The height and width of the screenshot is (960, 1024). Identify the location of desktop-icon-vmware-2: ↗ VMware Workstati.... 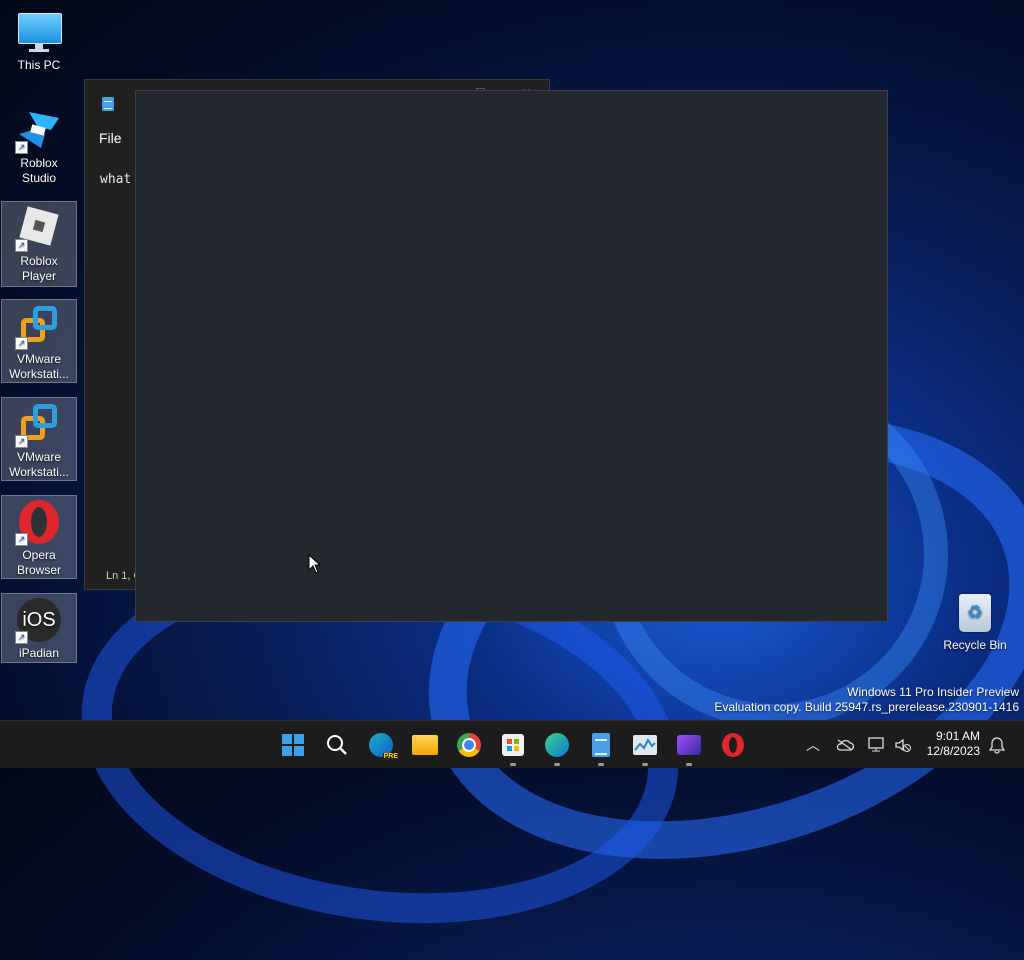
(39, 439).